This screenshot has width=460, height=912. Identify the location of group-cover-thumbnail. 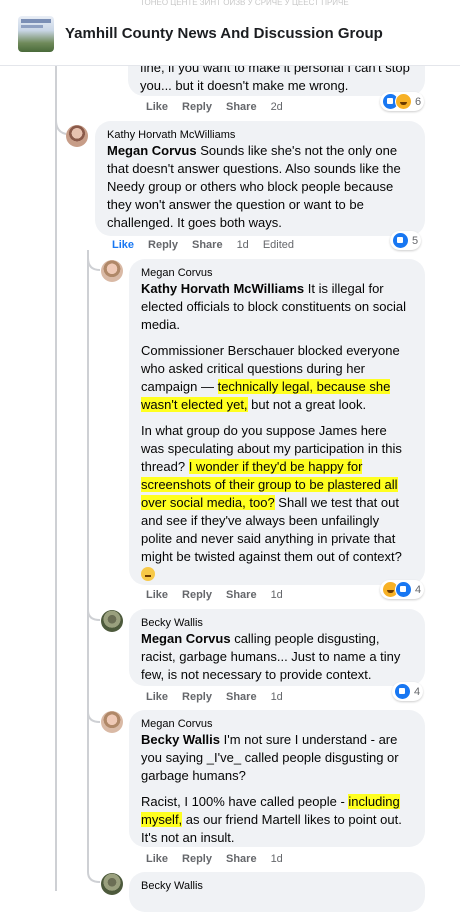
(36, 34).